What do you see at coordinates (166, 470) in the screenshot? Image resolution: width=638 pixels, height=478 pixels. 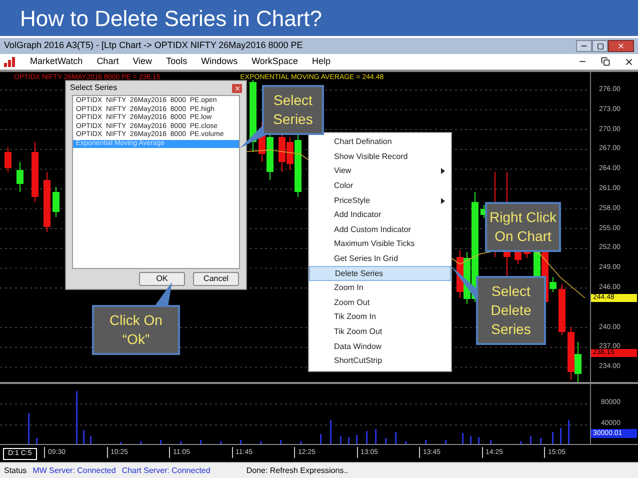 I see `connection-status: Chart Server: Connected` at bounding box center [166, 470].